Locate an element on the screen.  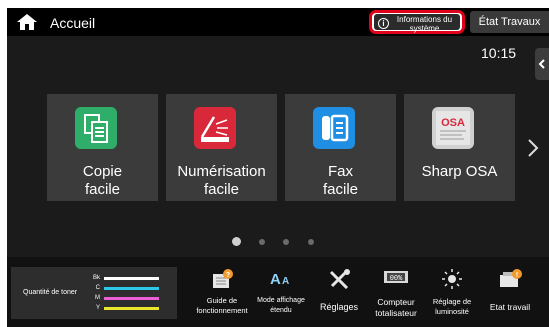
home-icon is located at coordinates (27, 22).